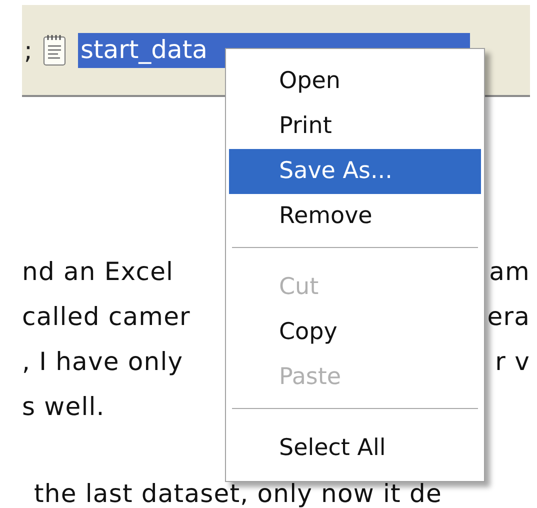 The width and height of the screenshot is (537, 508). Describe the element at coordinates (355, 81) in the screenshot. I see `menu-item: Open` at that location.